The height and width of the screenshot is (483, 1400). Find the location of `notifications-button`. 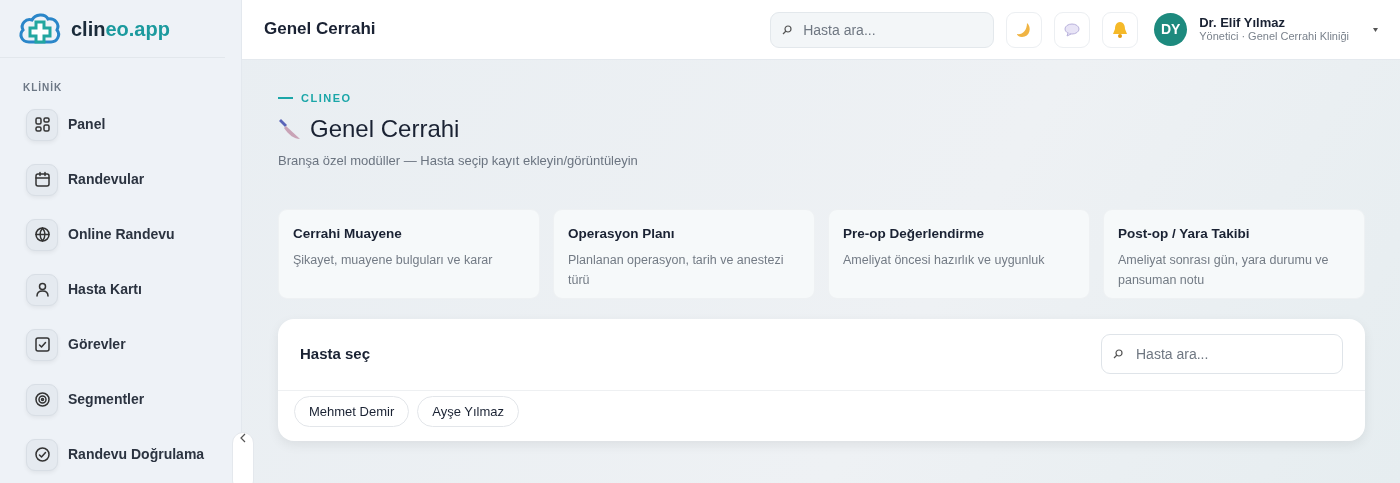

notifications-button is located at coordinates (1120, 29).